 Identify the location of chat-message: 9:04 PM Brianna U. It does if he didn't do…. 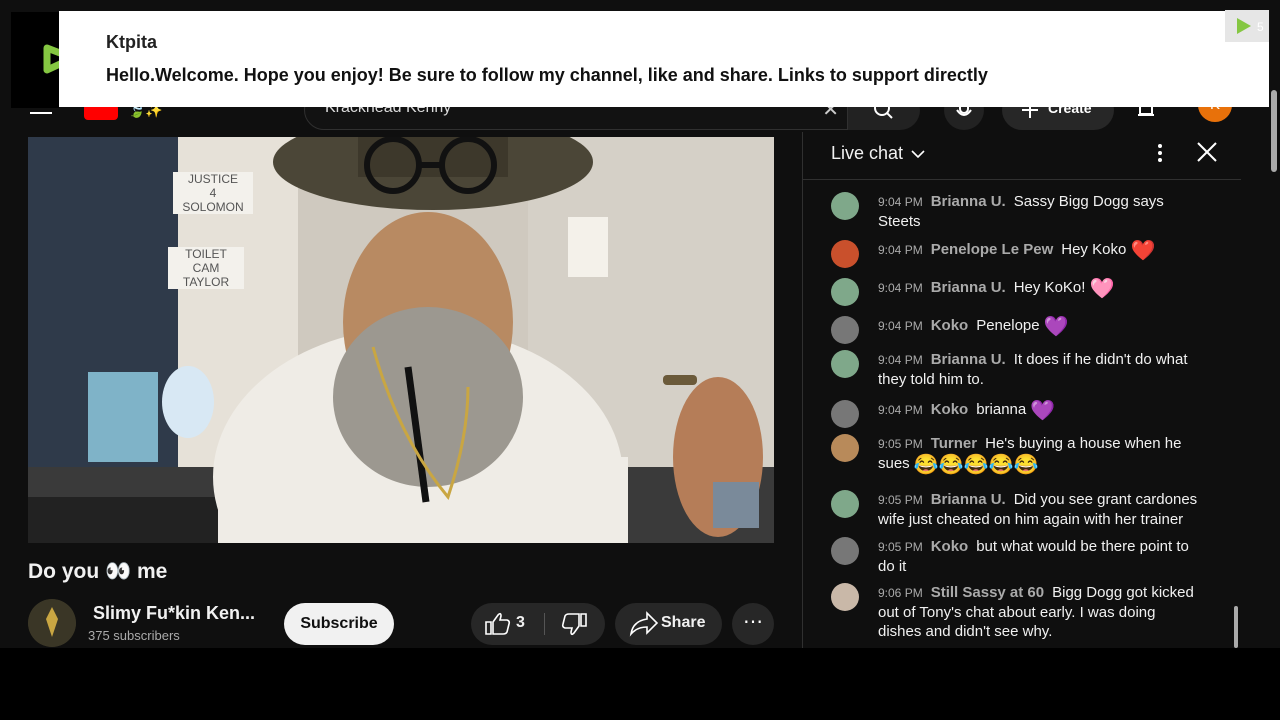
(1016, 369).